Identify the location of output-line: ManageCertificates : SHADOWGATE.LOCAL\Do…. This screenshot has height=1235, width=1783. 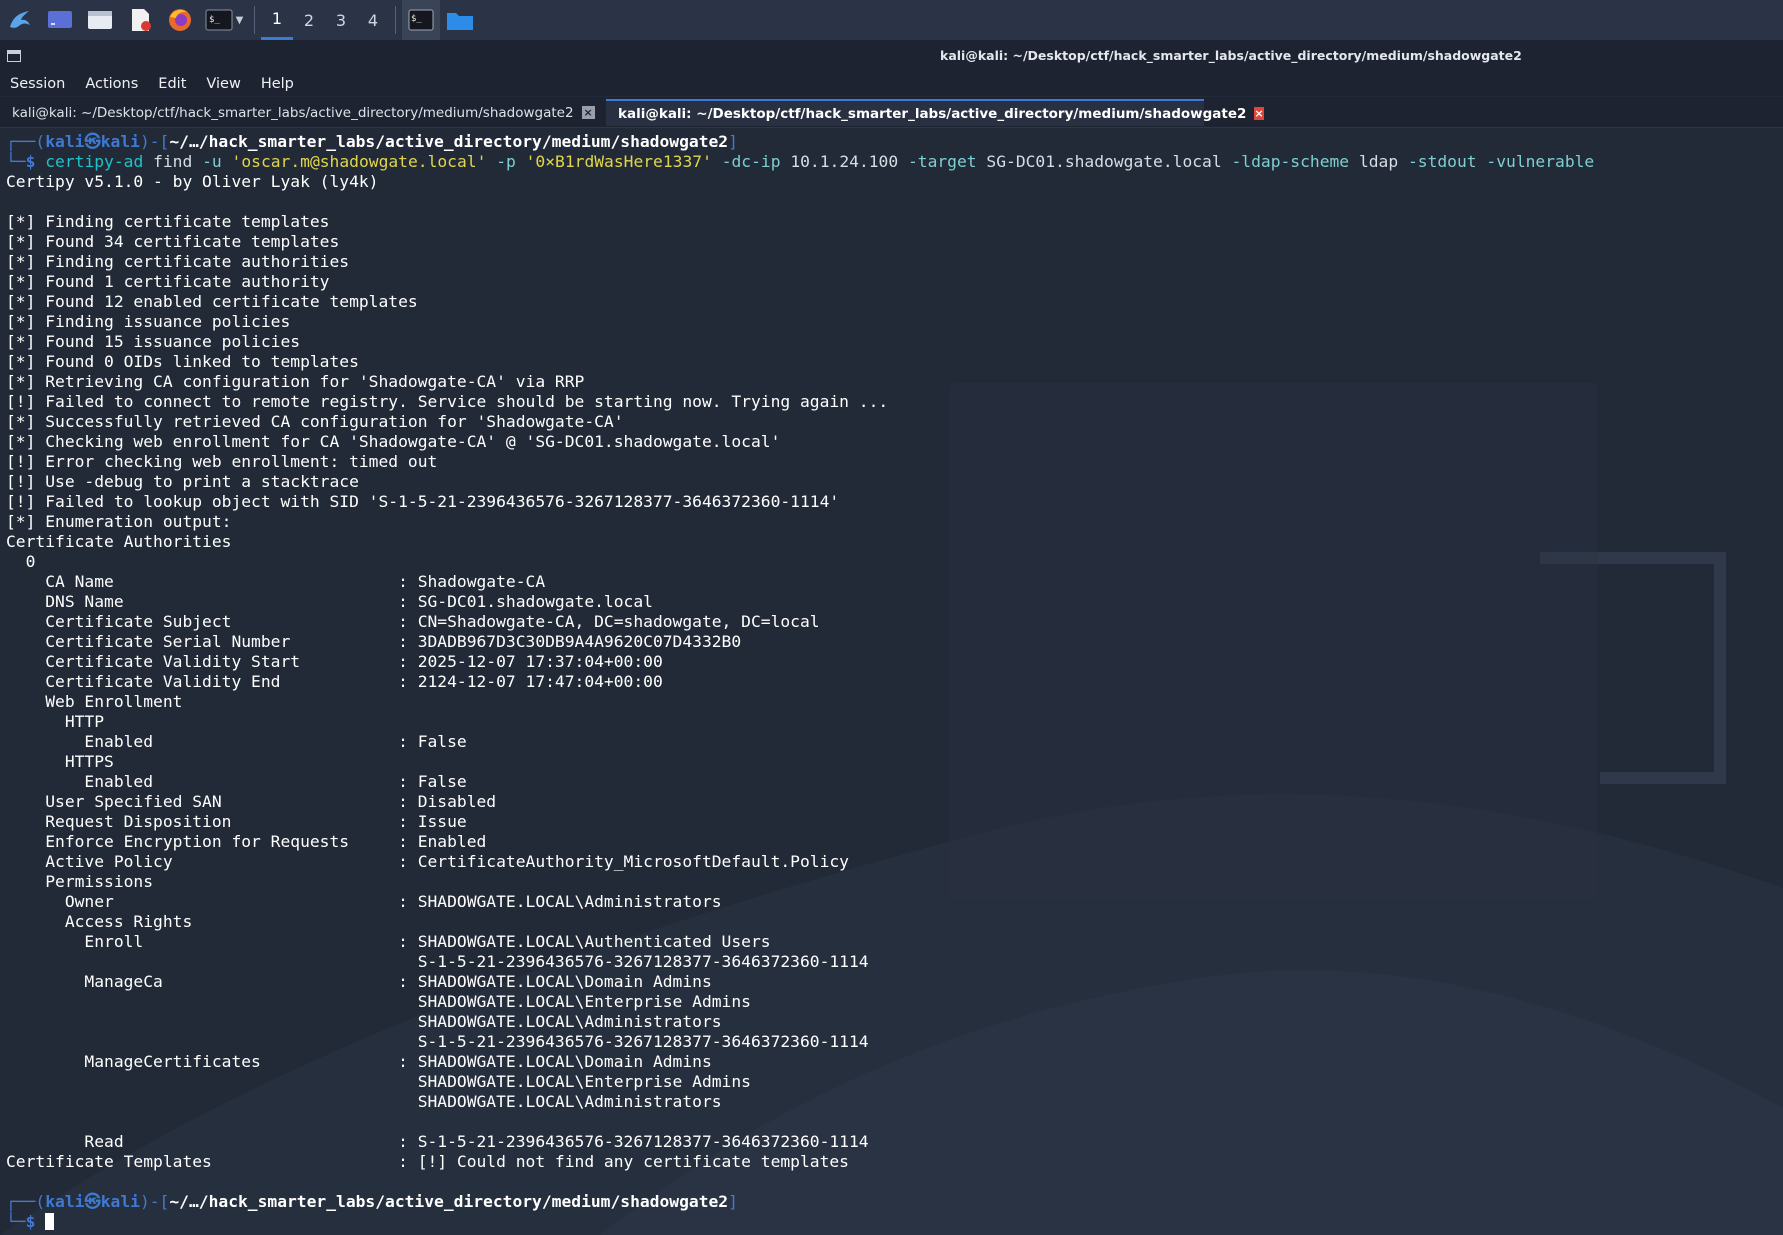
(359, 1061).